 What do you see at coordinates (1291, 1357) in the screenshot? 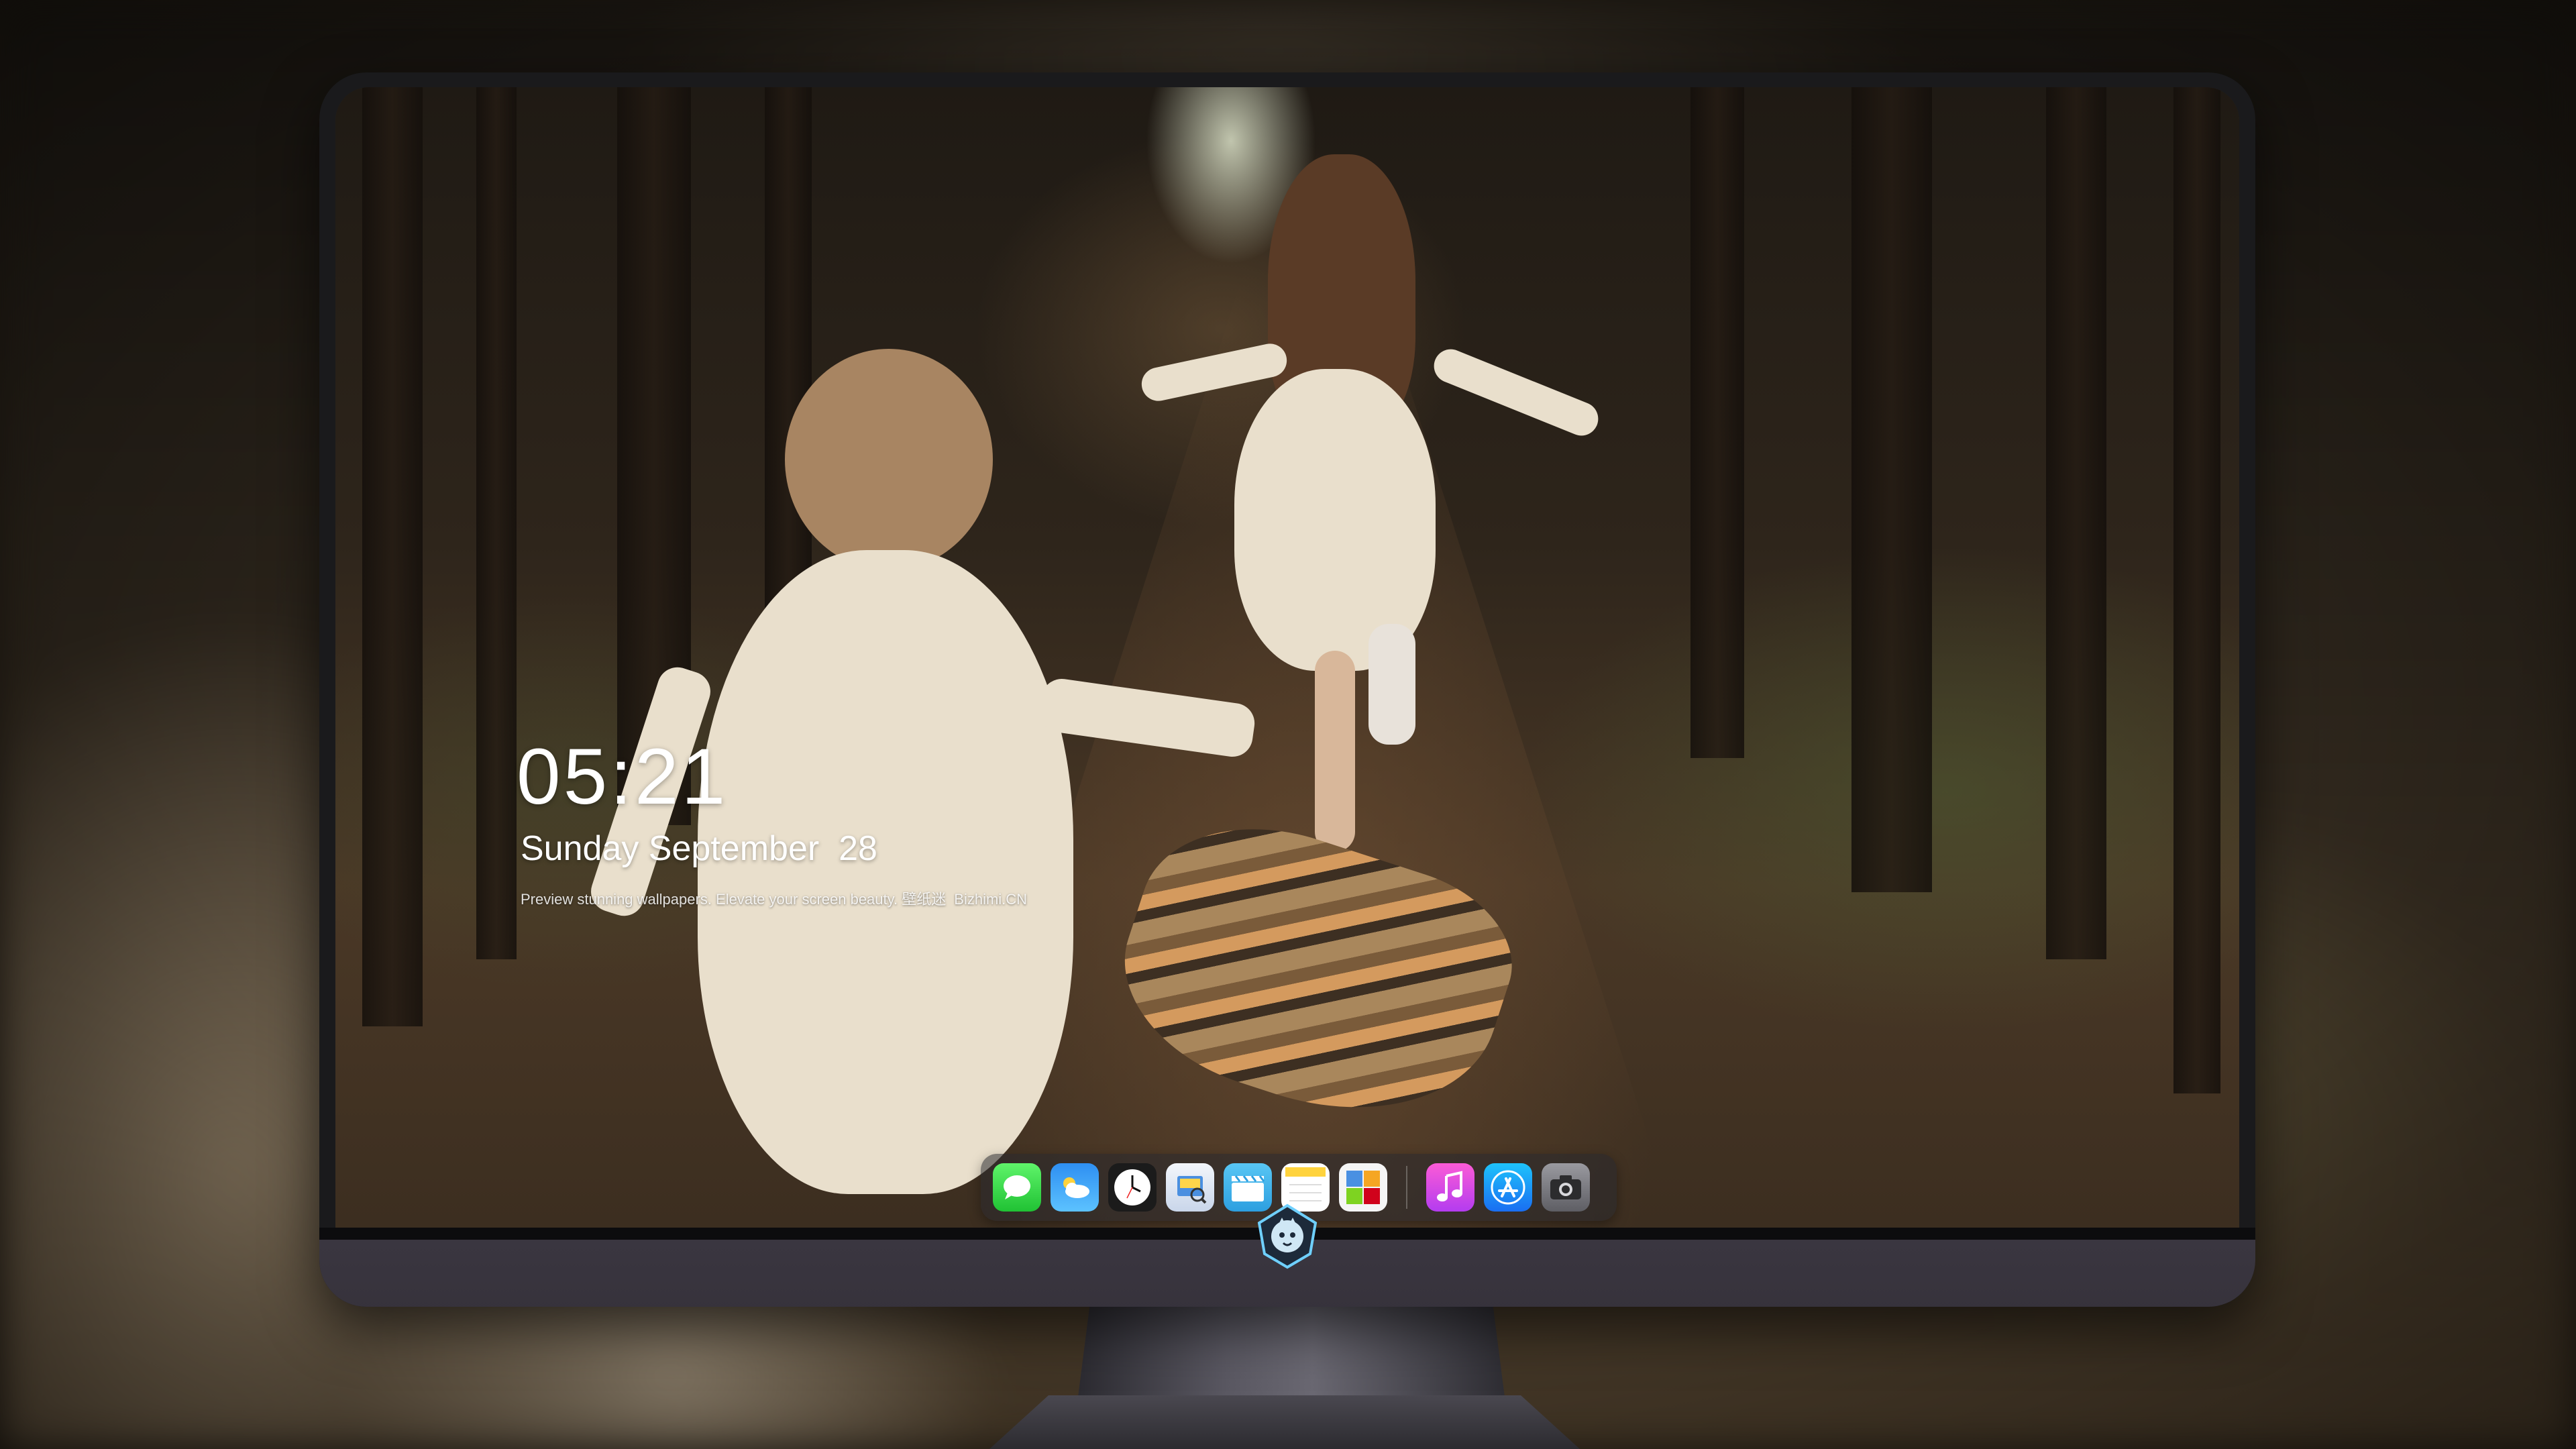
I see `monitor-stand-neck` at bounding box center [1291, 1357].